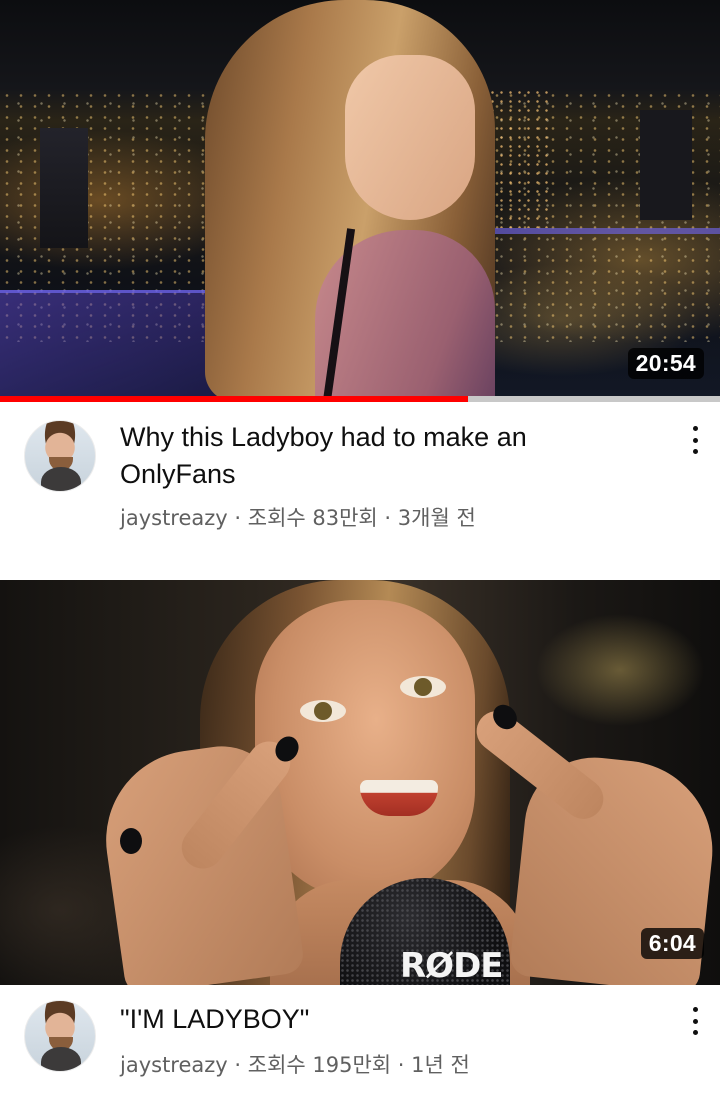  I want to click on video-subline: jaystreazy · 조회수 195만회 · 1년 전, so click(400, 1064).